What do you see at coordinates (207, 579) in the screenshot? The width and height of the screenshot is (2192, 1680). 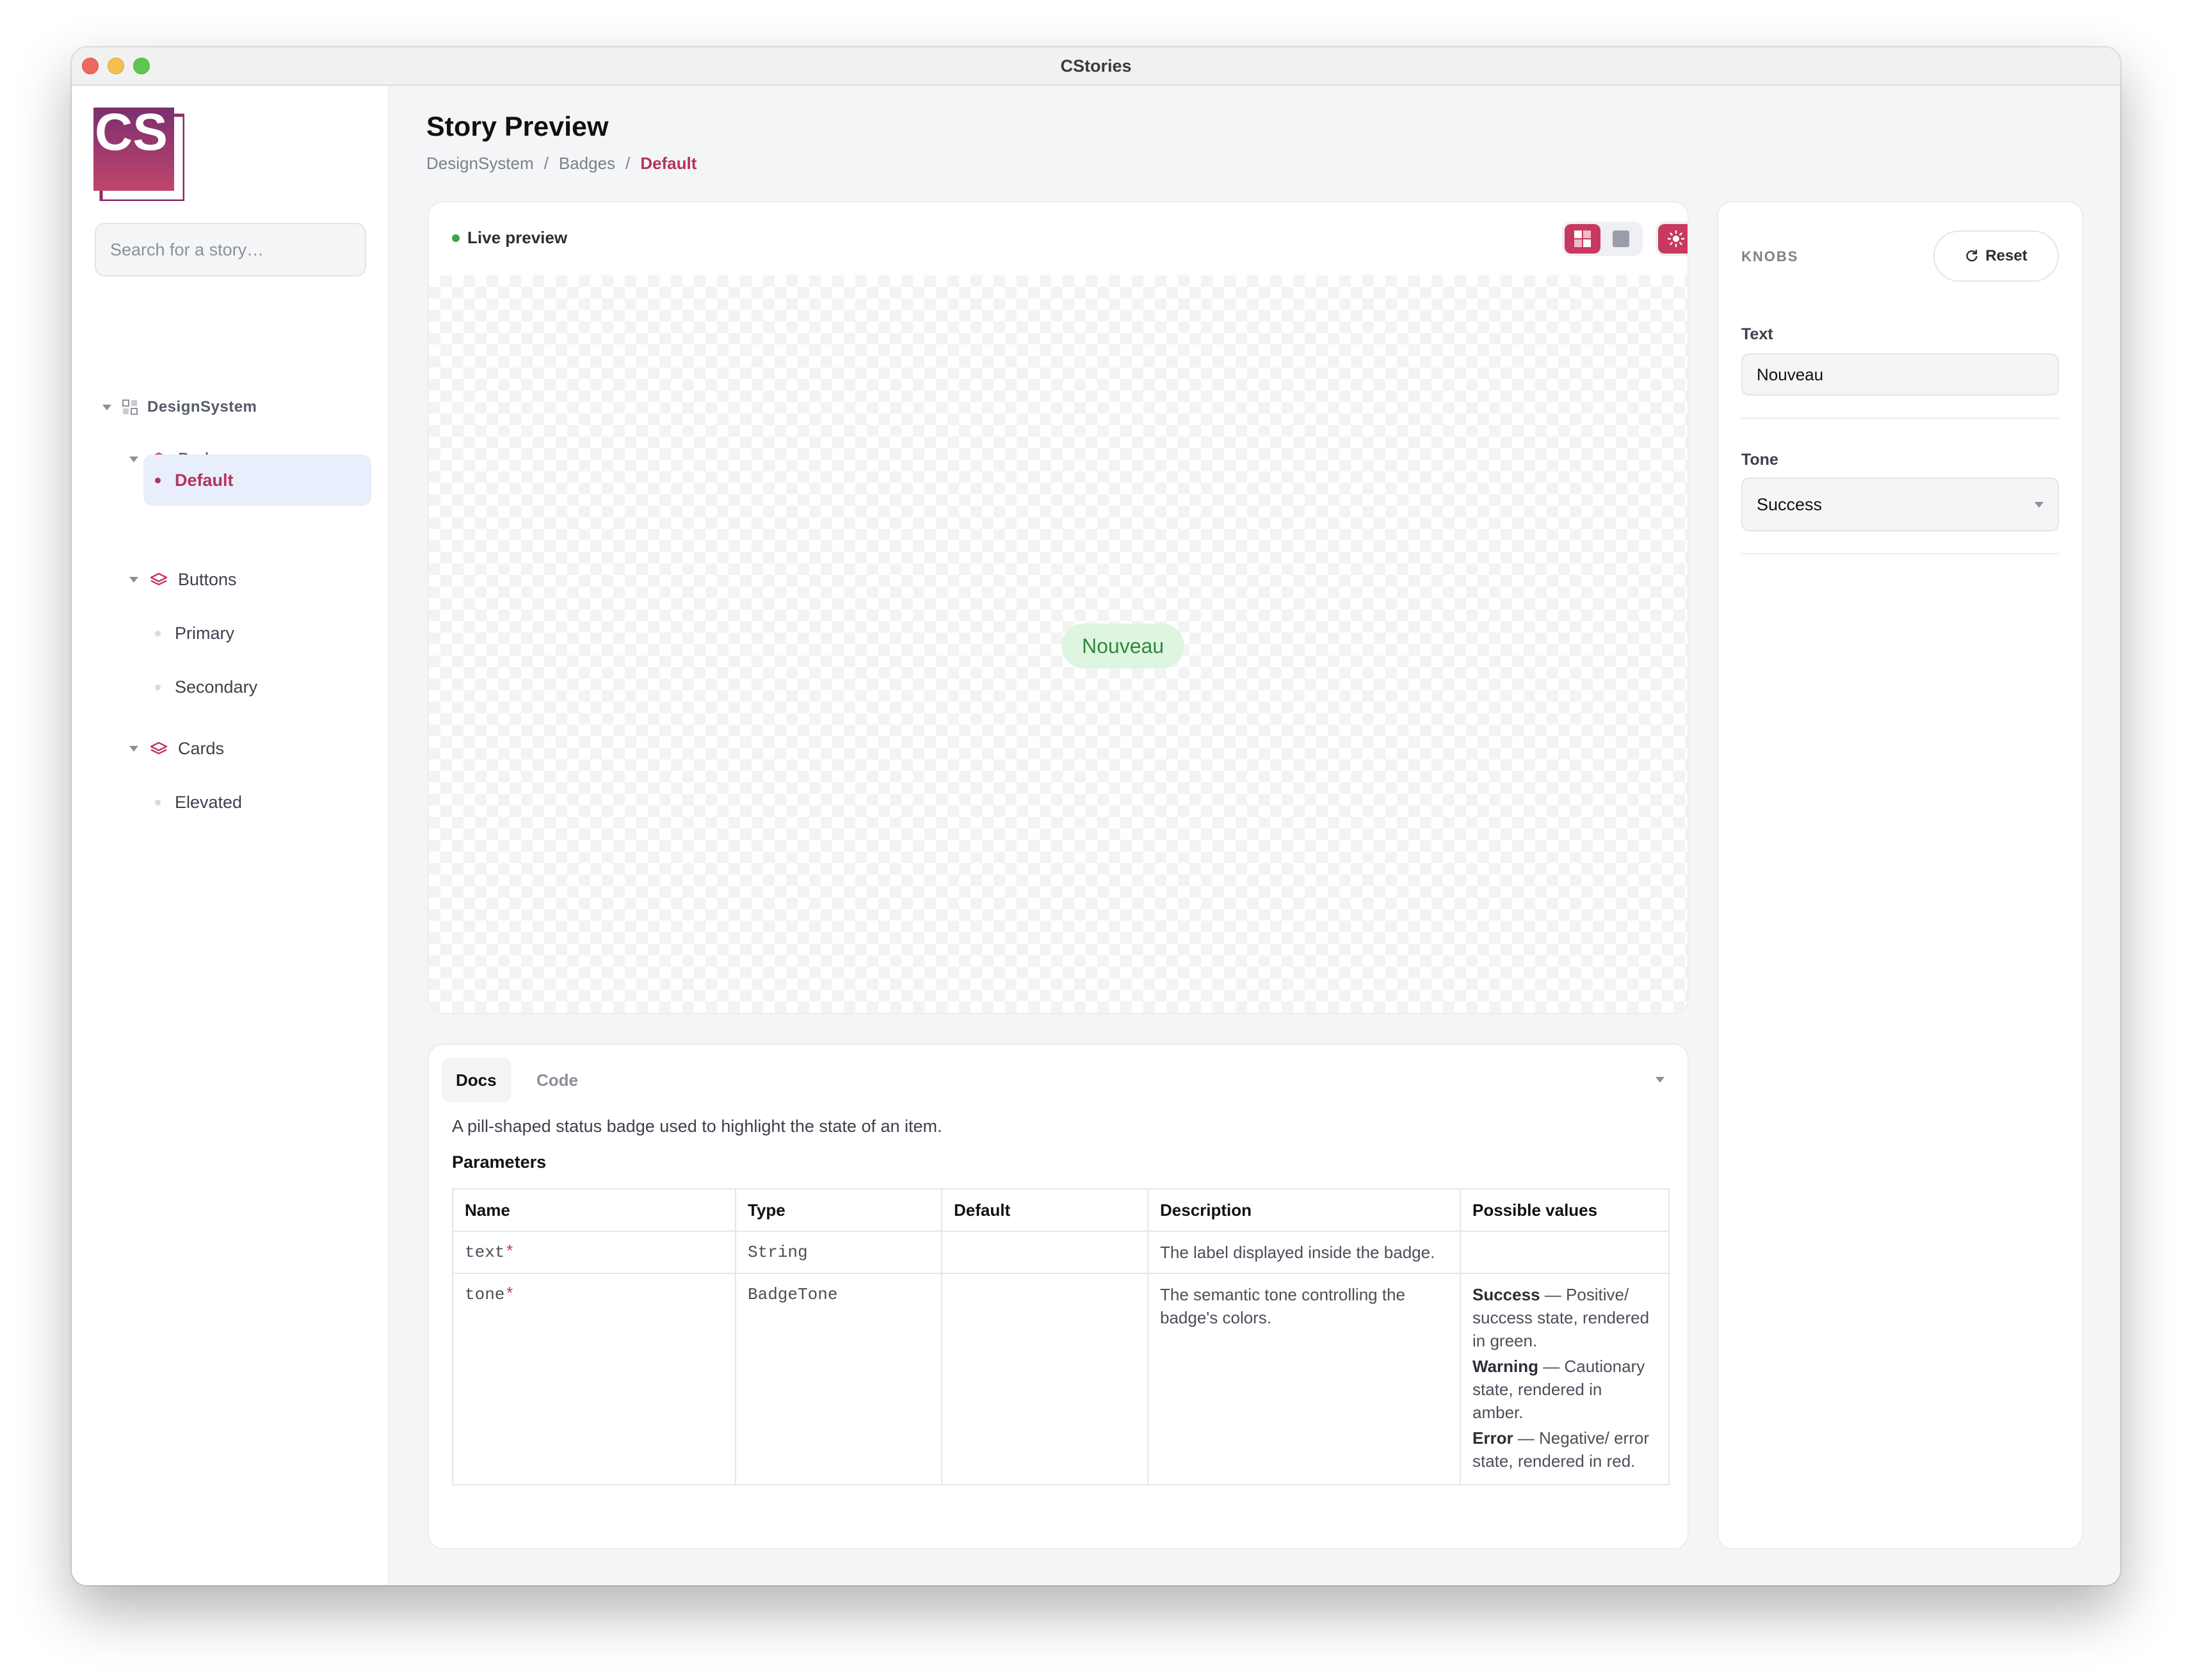 I see `tree-group-label: Buttons` at bounding box center [207, 579].